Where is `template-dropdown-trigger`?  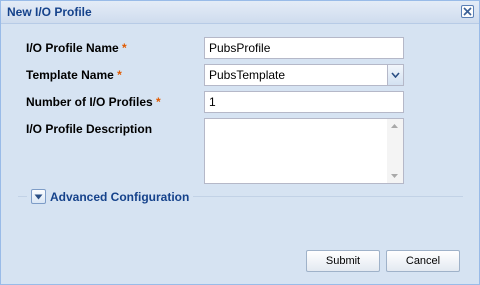
template-dropdown-trigger is located at coordinates (395, 75).